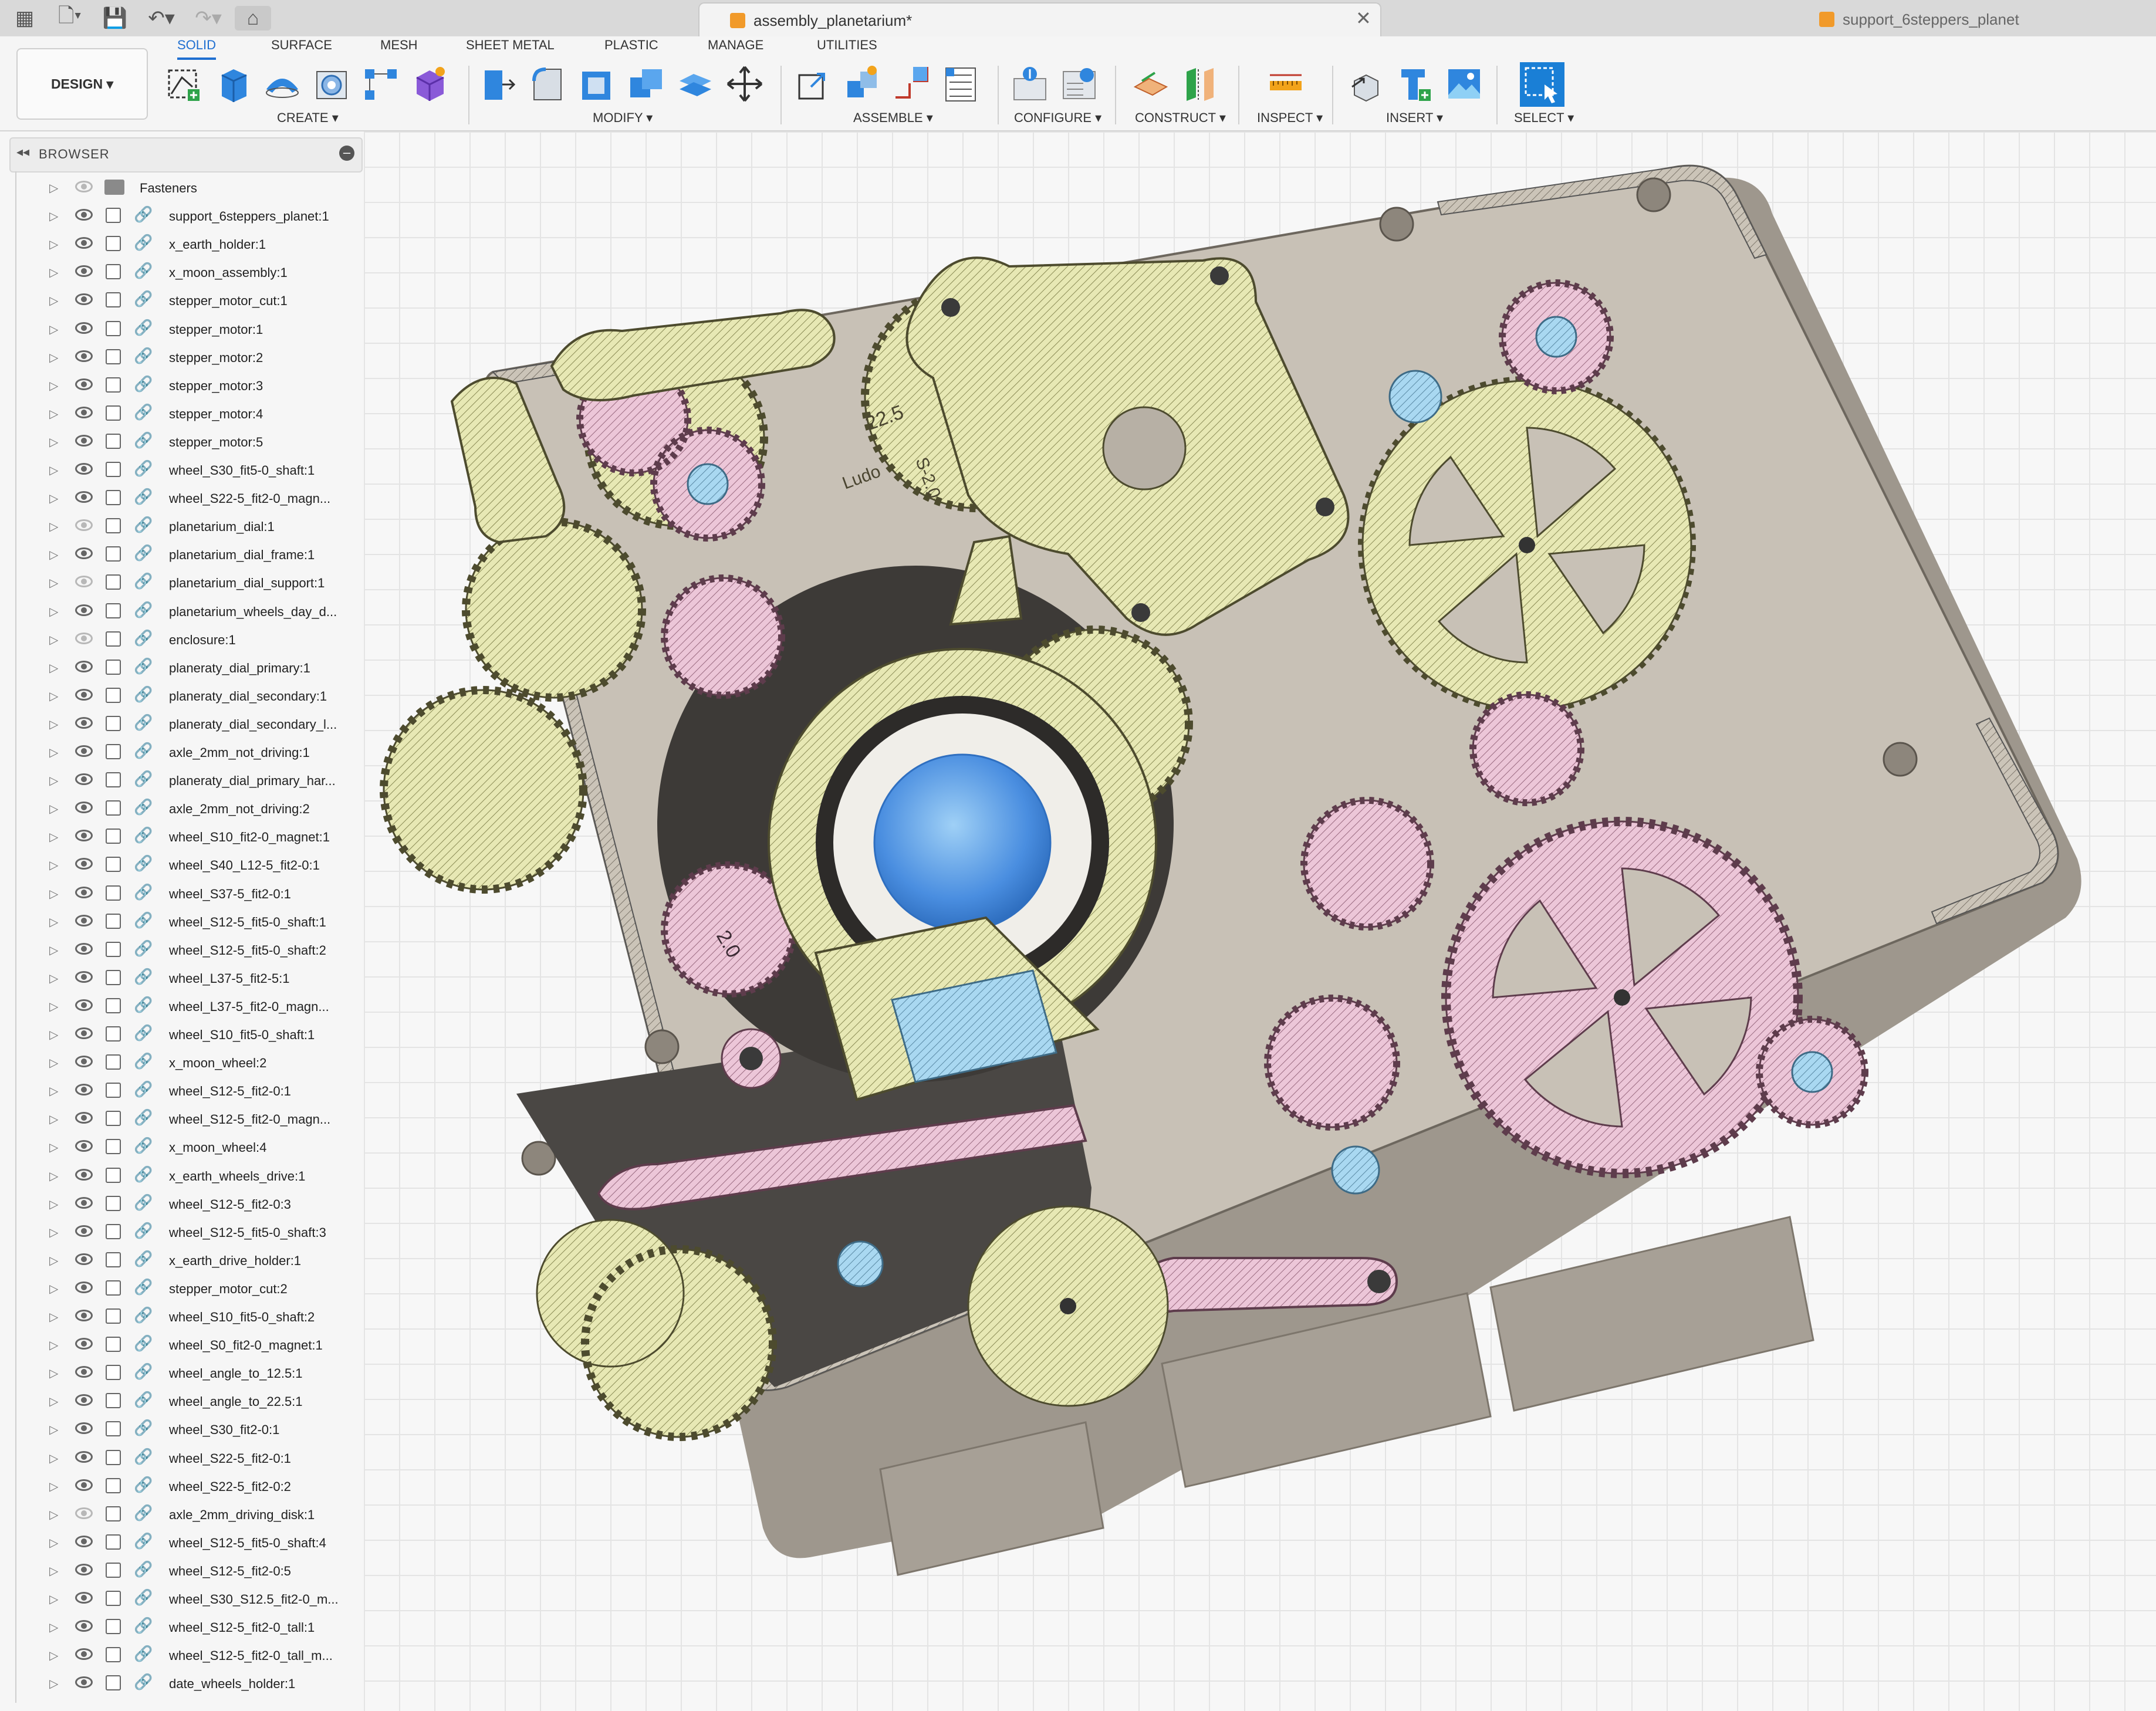 This screenshot has height=1711, width=2156. What do you see at coordinates (199, 1486) in the screenshot?
I see `browser-component: ▷ 🔗 wheel_S22-5_fit2-0:2` at bounding box center [199, 1486].